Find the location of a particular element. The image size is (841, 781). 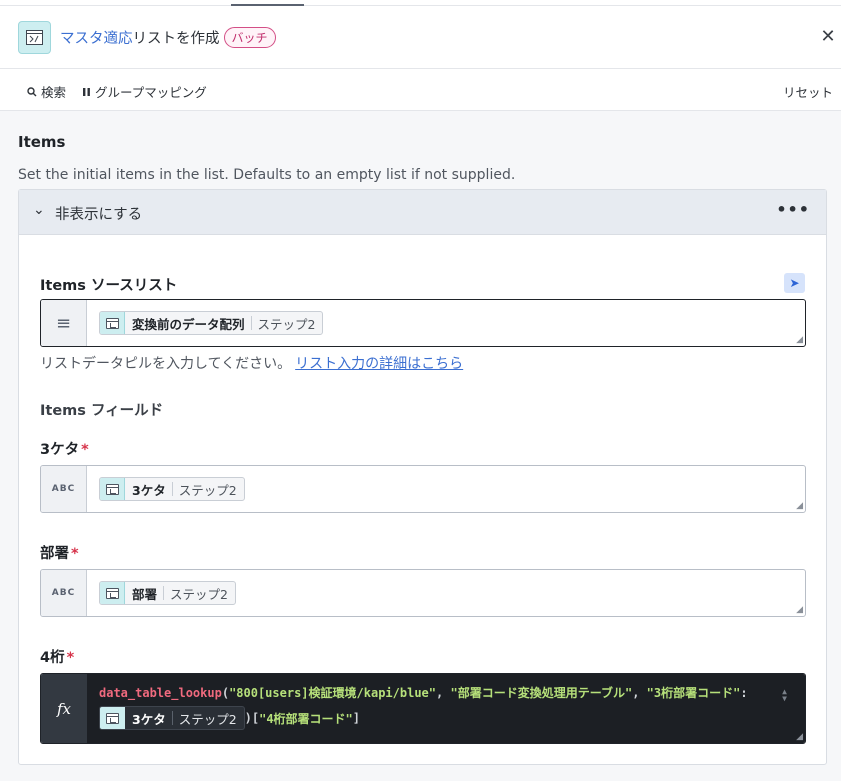

list-action-icon is located at coordinates (34, 37).